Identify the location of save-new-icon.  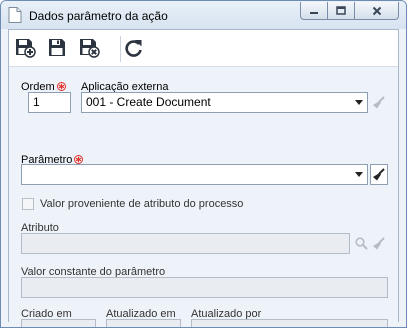
(26, 48).